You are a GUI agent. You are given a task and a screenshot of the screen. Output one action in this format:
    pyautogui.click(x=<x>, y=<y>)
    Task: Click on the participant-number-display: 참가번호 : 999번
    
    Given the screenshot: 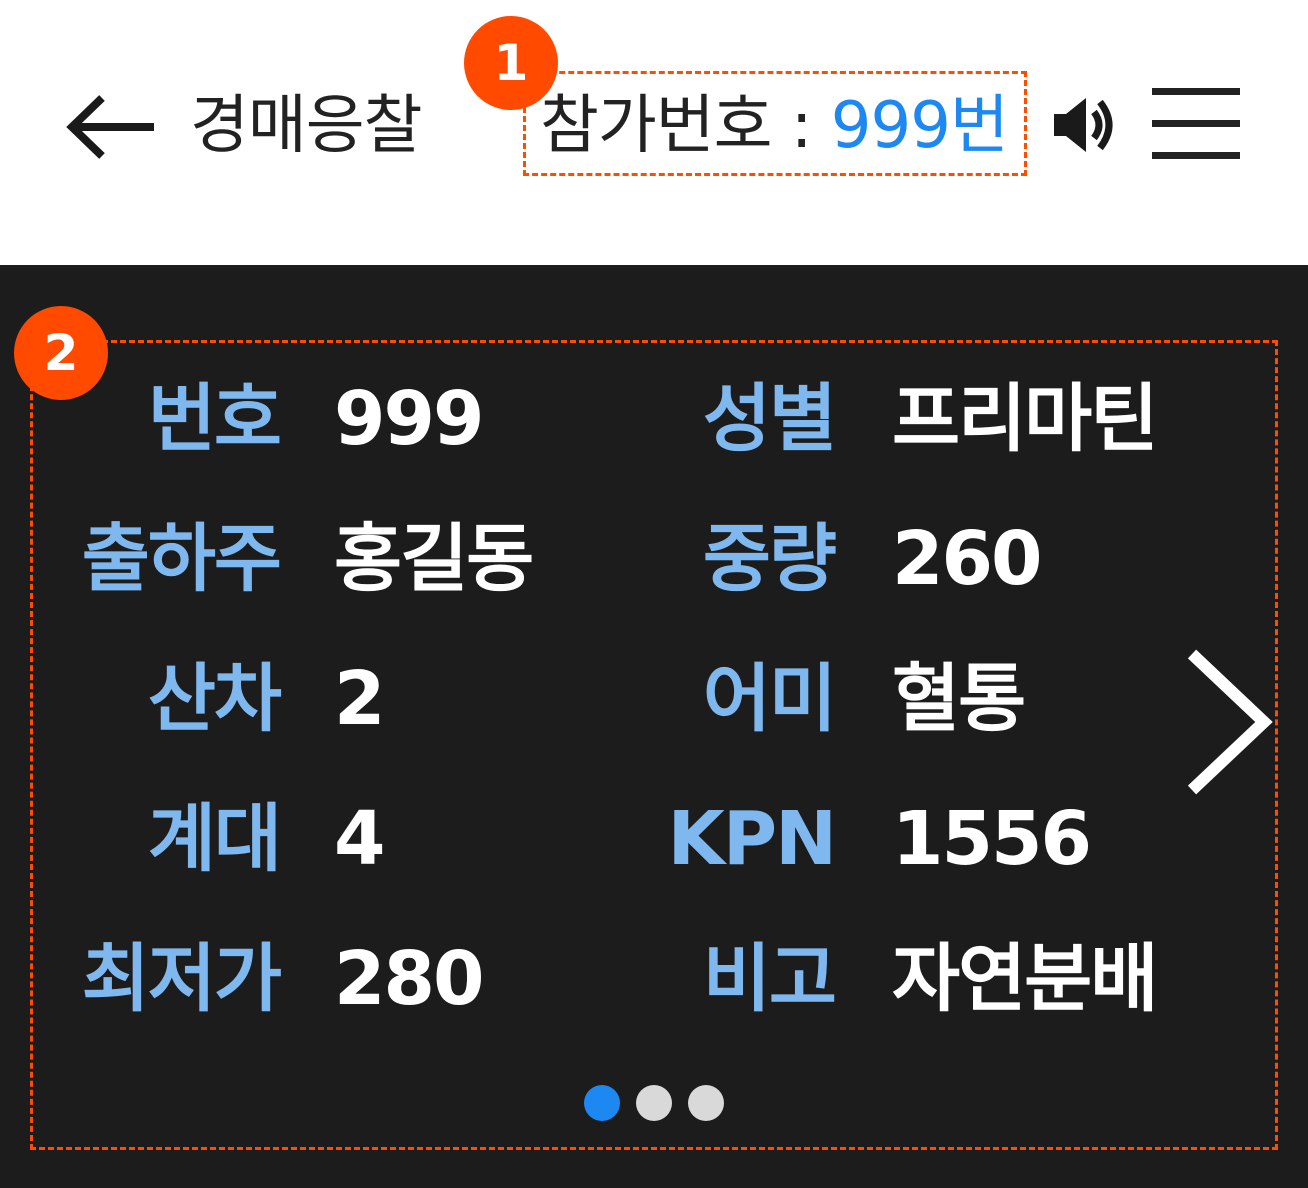 What is the action you would take?
    pyautogui.click(x=774, y=126)
    